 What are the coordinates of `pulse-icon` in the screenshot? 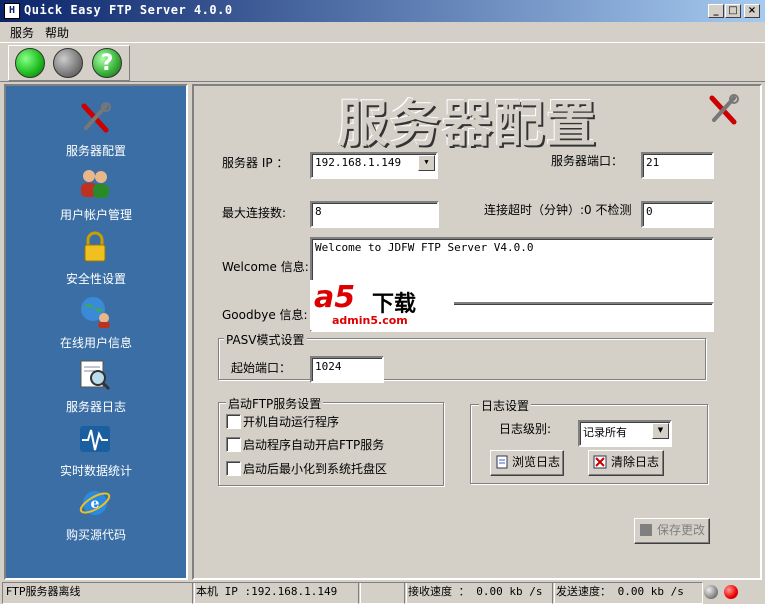 It's located at (95, 439).